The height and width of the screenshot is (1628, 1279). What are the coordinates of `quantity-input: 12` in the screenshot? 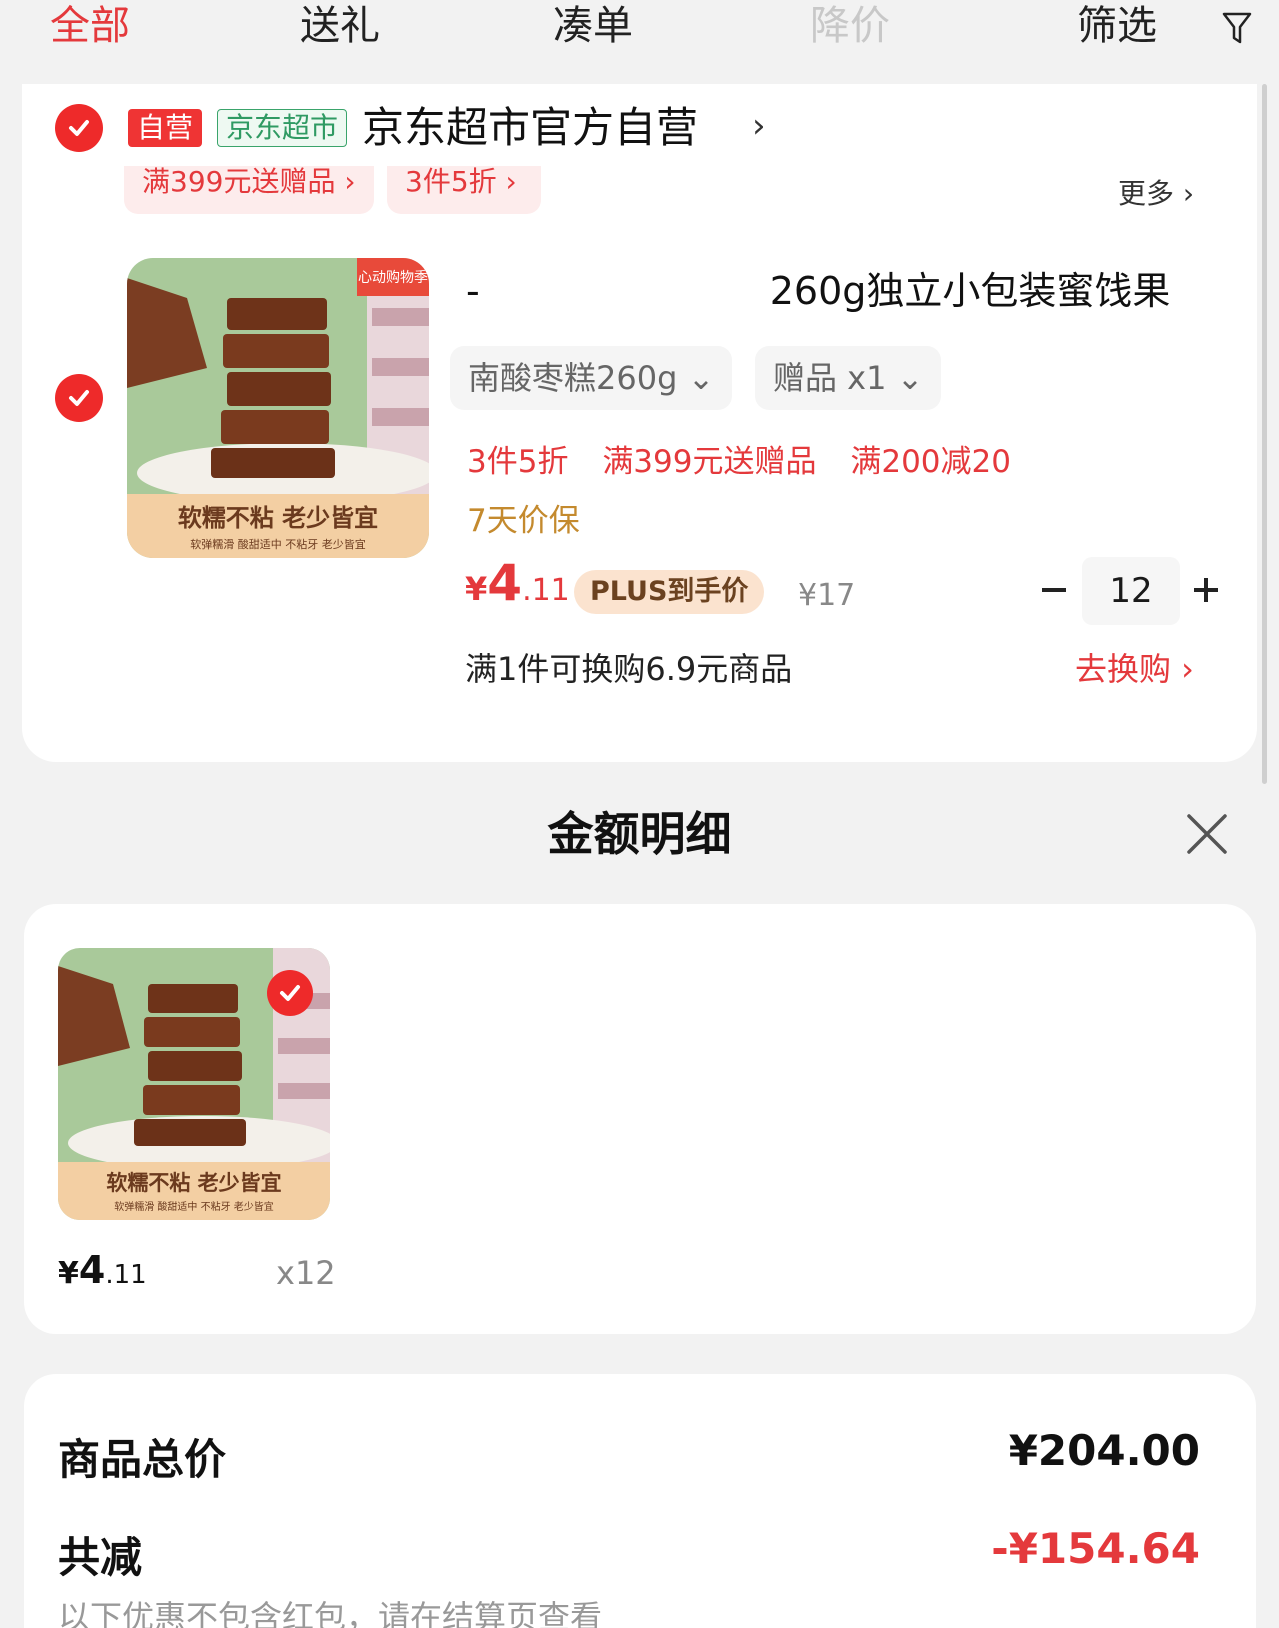 It's located at (1131, 591).